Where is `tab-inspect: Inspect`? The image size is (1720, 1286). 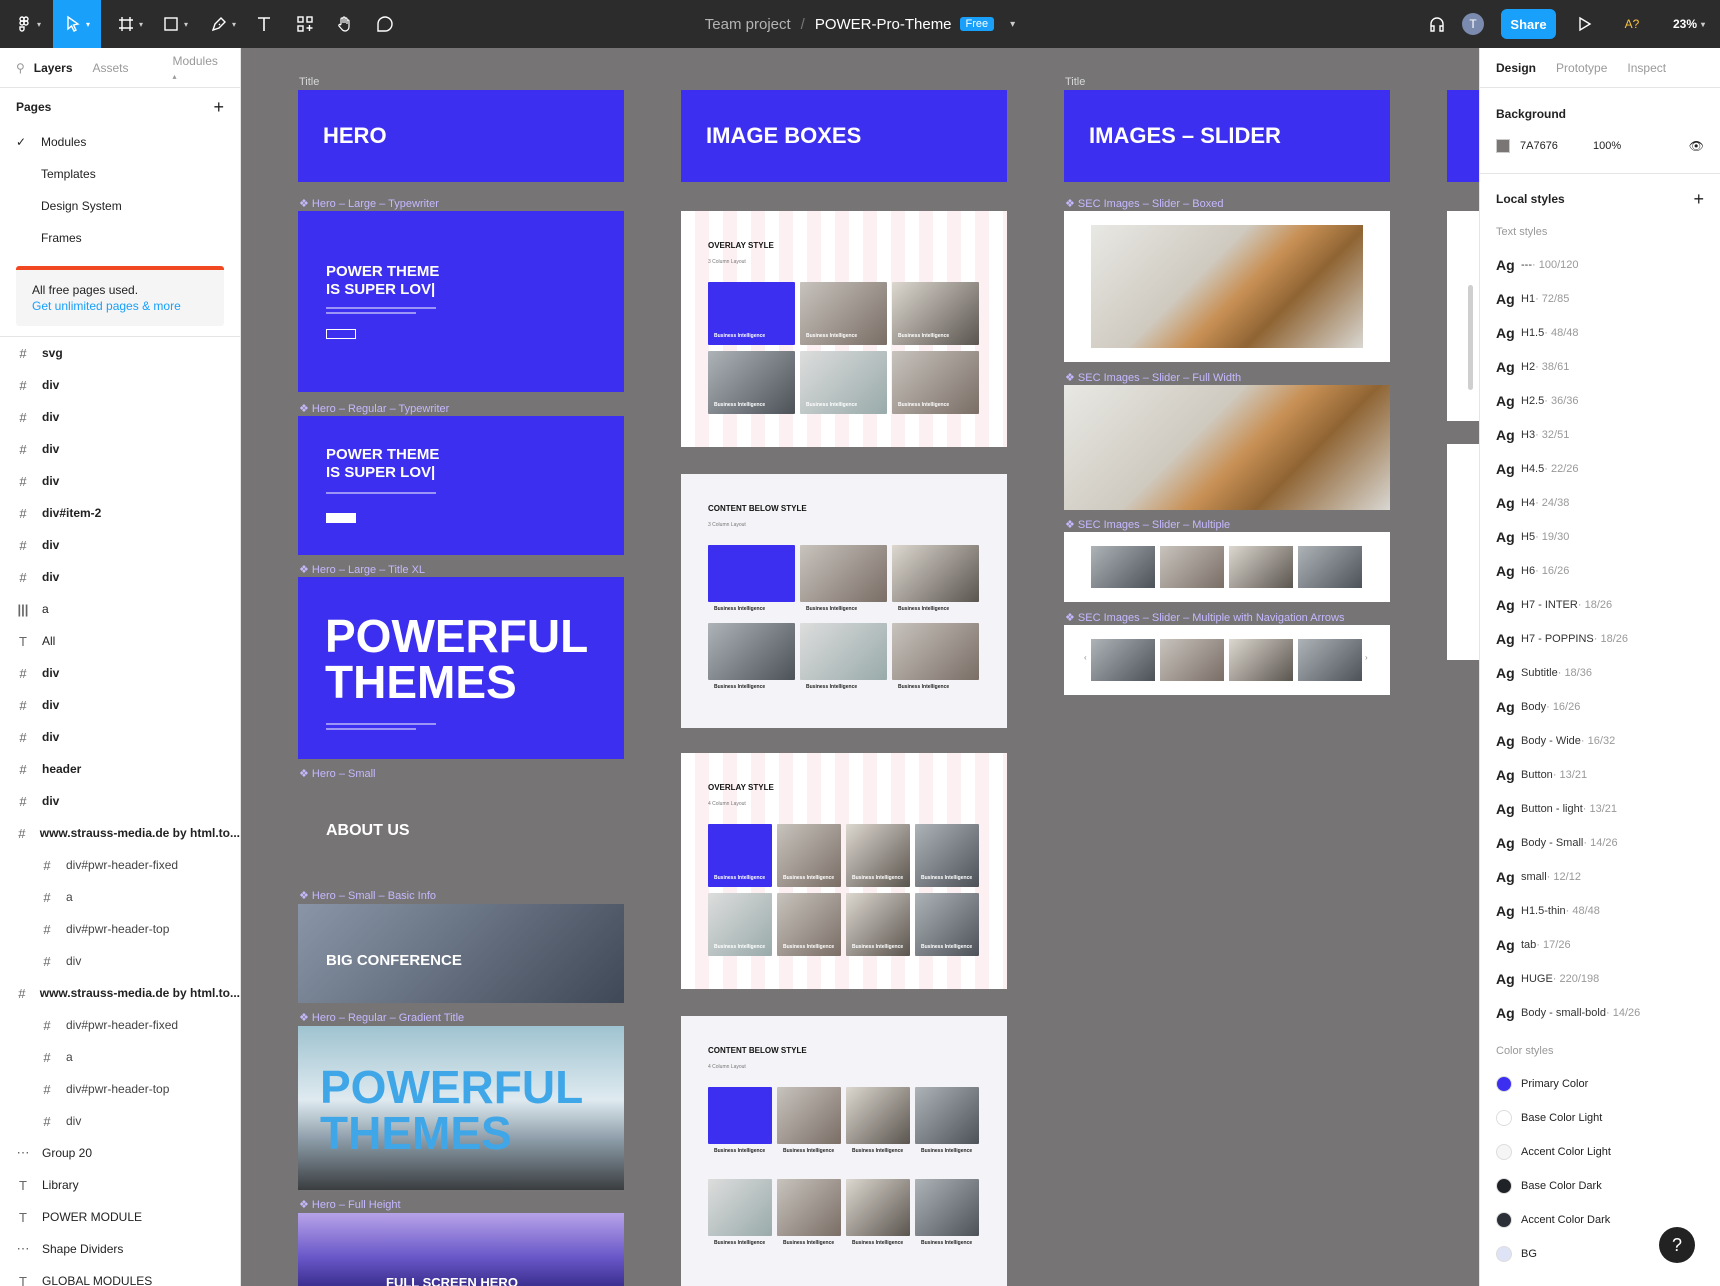 tab-inspect: Inspect is located at coordinates (1646, 68).